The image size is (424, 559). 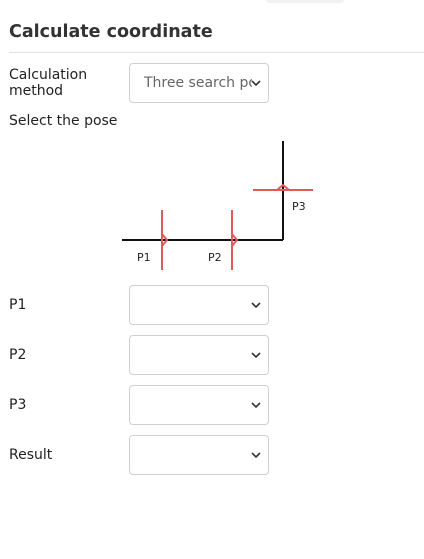 I want to click on p3-field-label: P3, so click(x=18, y=405).